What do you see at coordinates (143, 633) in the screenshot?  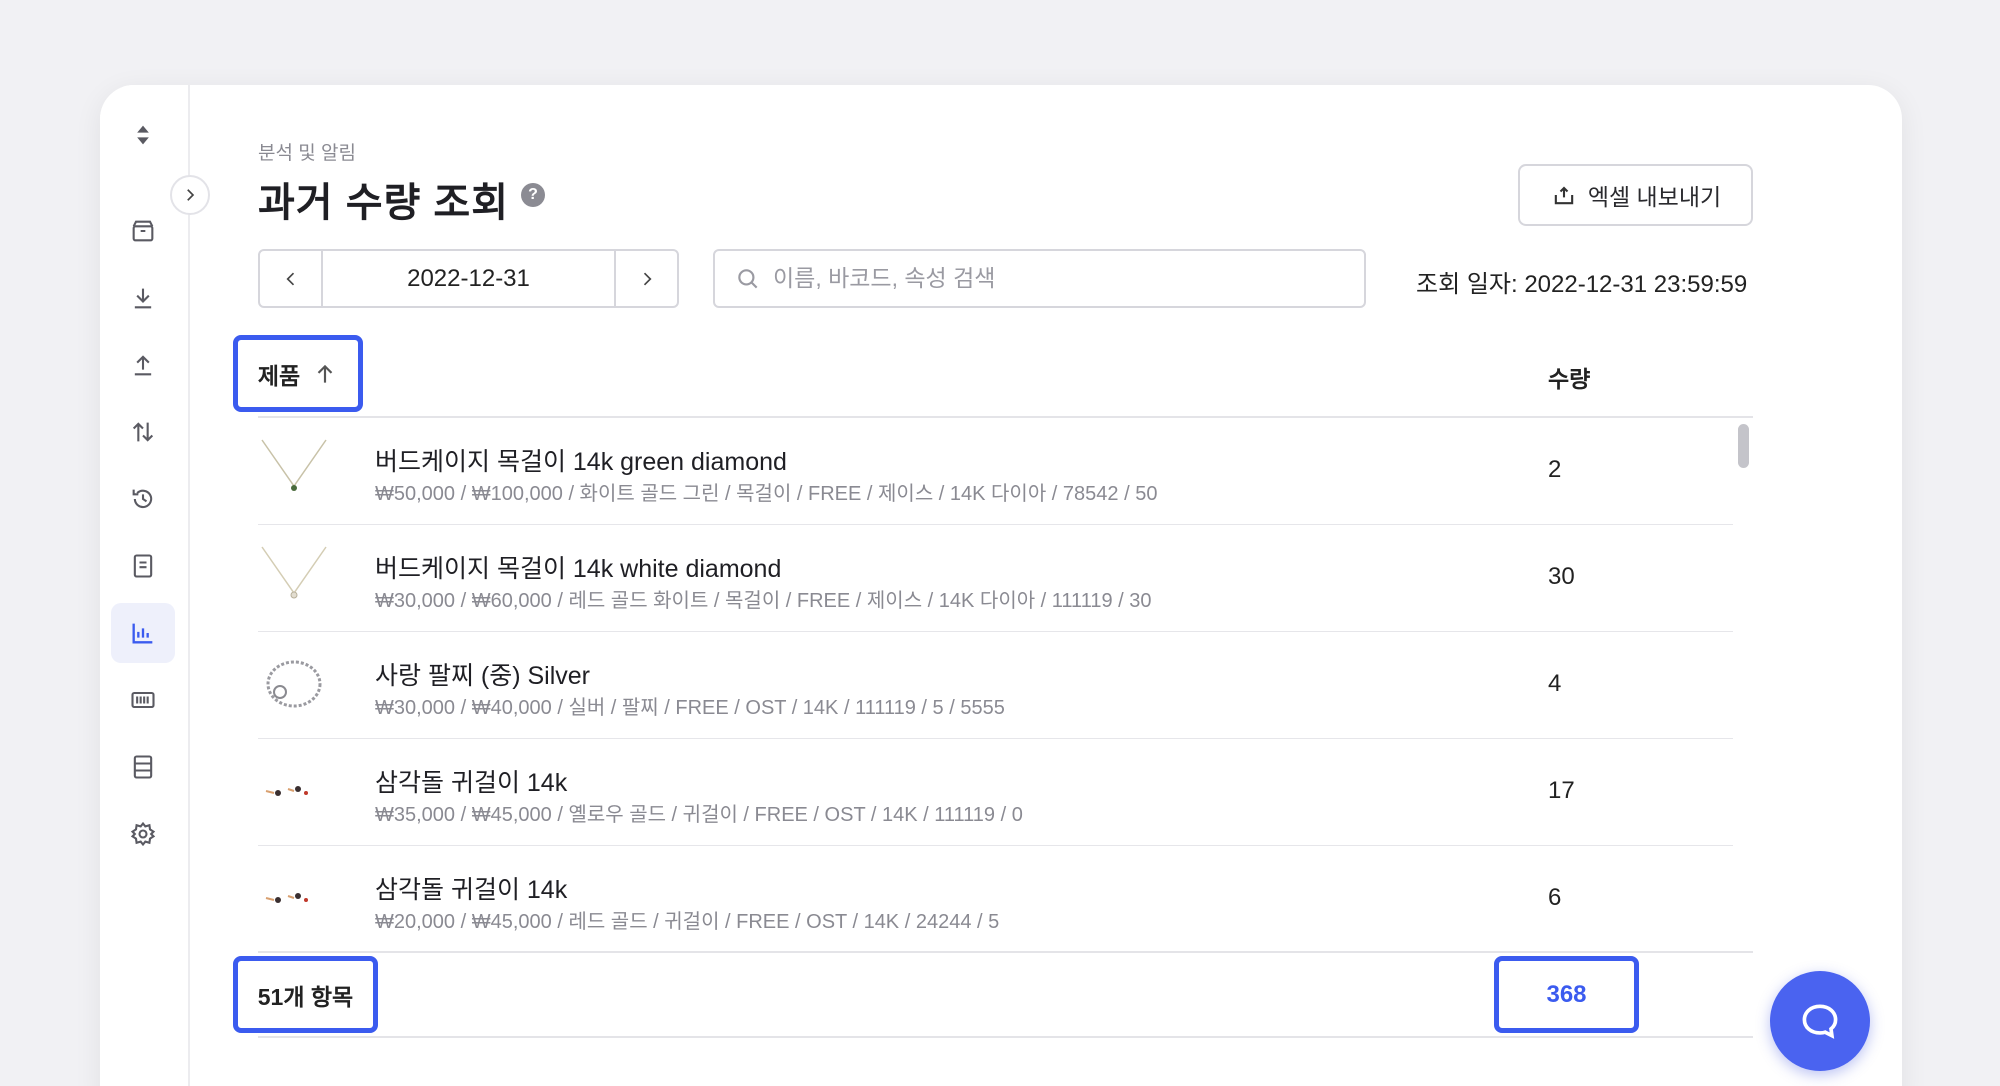 I see `chart-icon` at bounding box center [143, 633].